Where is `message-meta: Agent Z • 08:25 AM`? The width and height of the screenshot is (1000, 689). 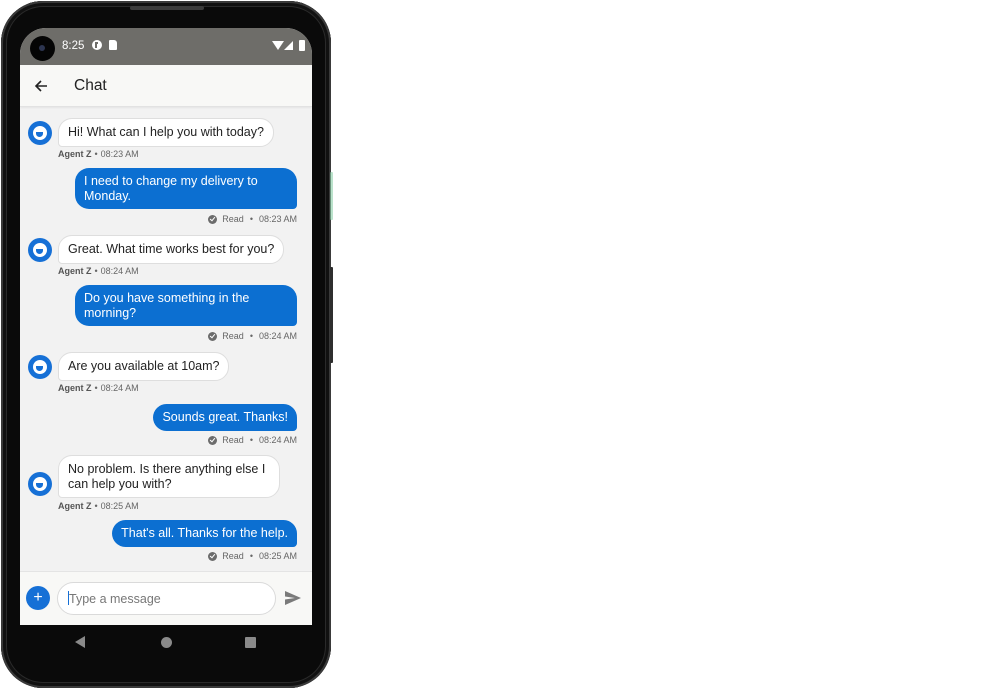 message-meta: Agent Z • 08:25 AM is located at coordinates (98, 506).